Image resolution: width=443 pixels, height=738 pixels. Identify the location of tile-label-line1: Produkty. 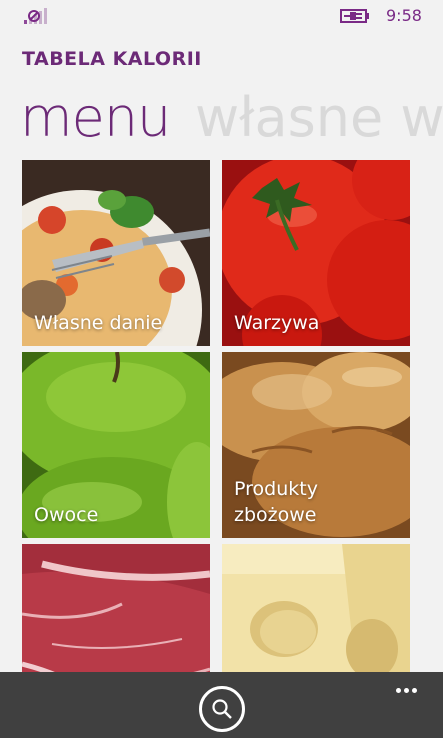
(276, 489).